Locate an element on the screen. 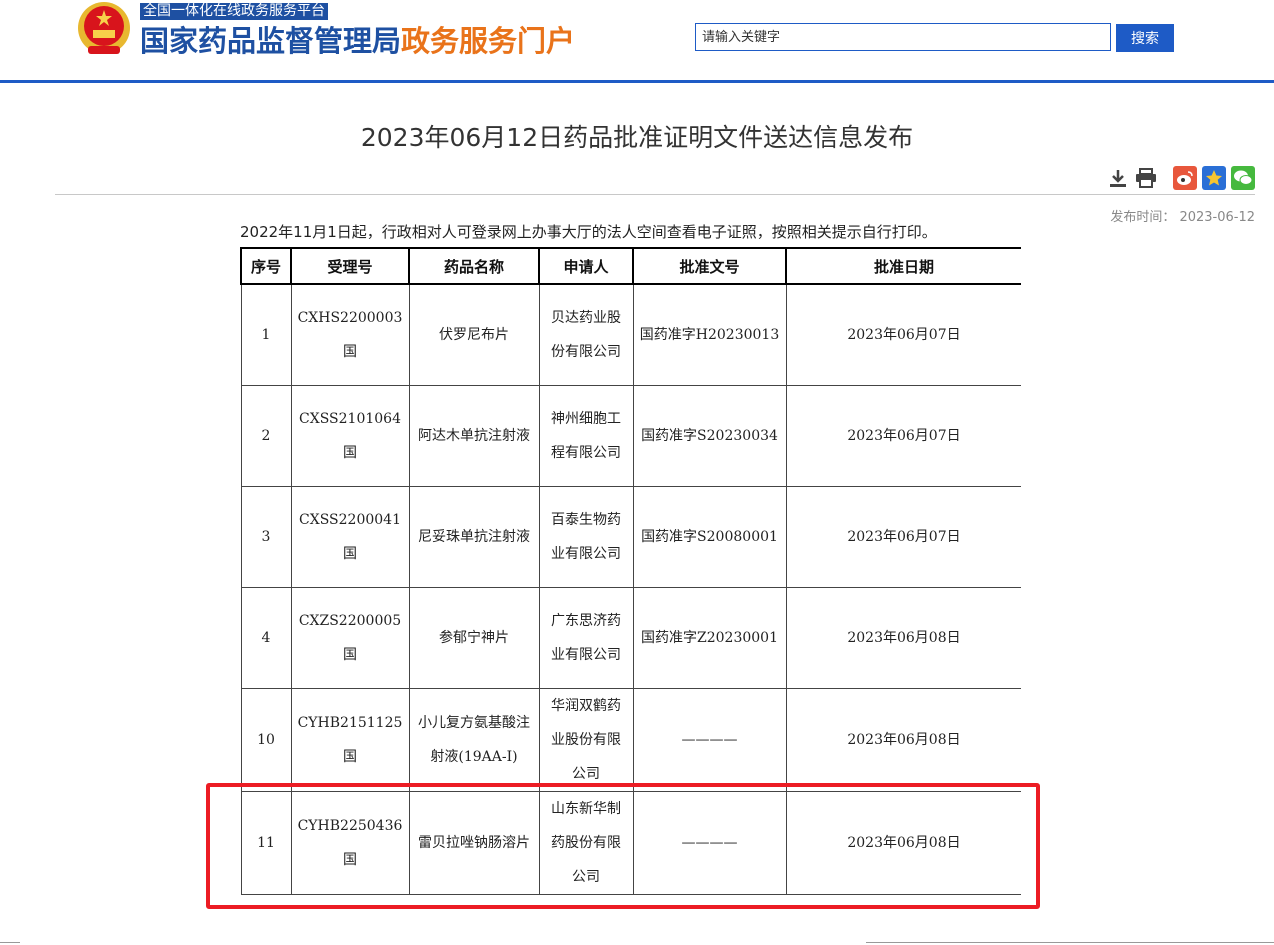 The image size is (1274, 945). header-approval-date: 批准日期 is located at coordinates (903, 266).